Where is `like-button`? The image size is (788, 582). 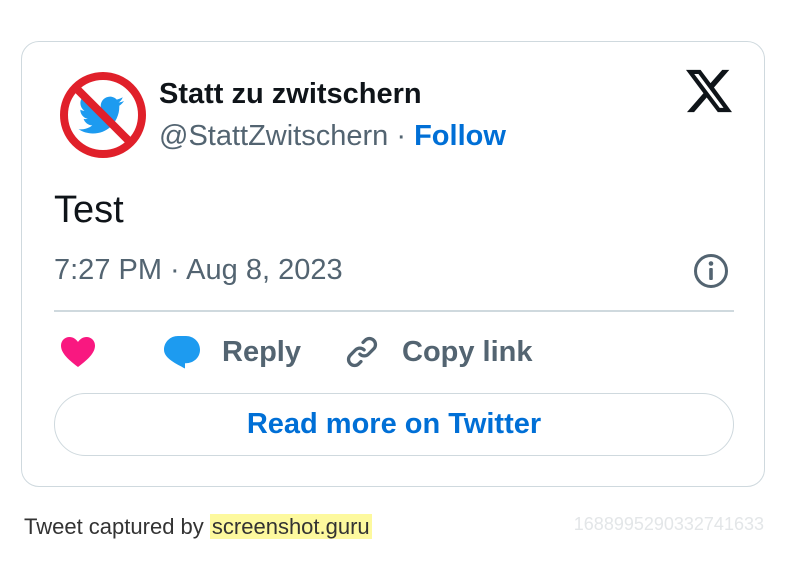 like-button is located at coordinates (78, 352).